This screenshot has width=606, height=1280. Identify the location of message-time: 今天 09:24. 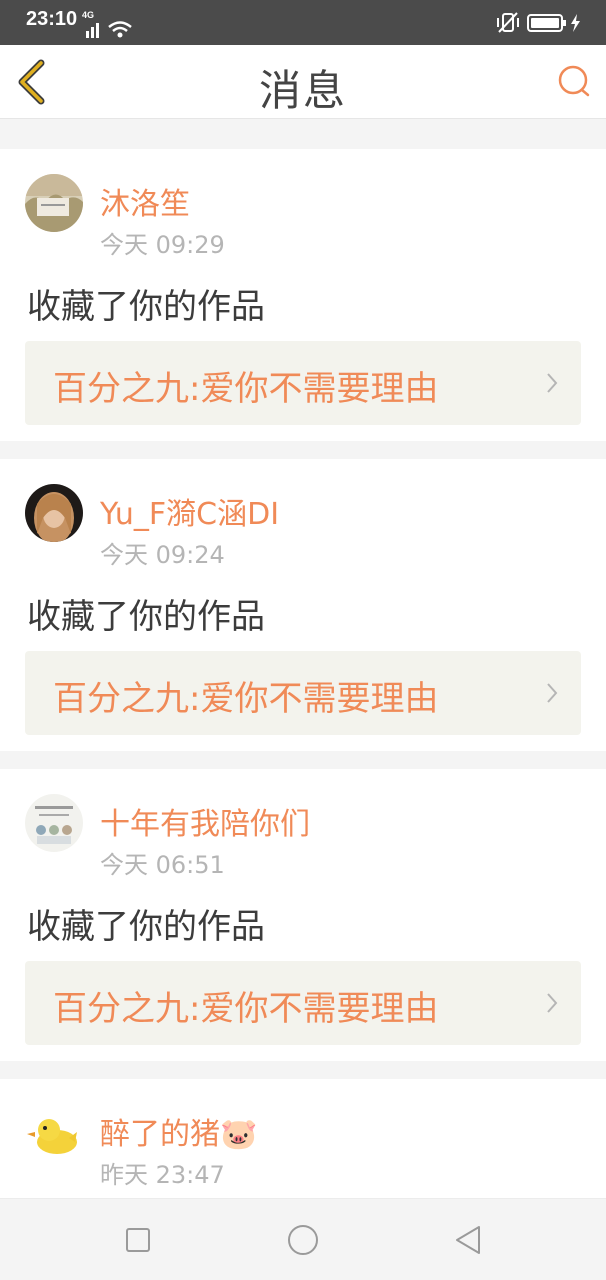
(162, 555).